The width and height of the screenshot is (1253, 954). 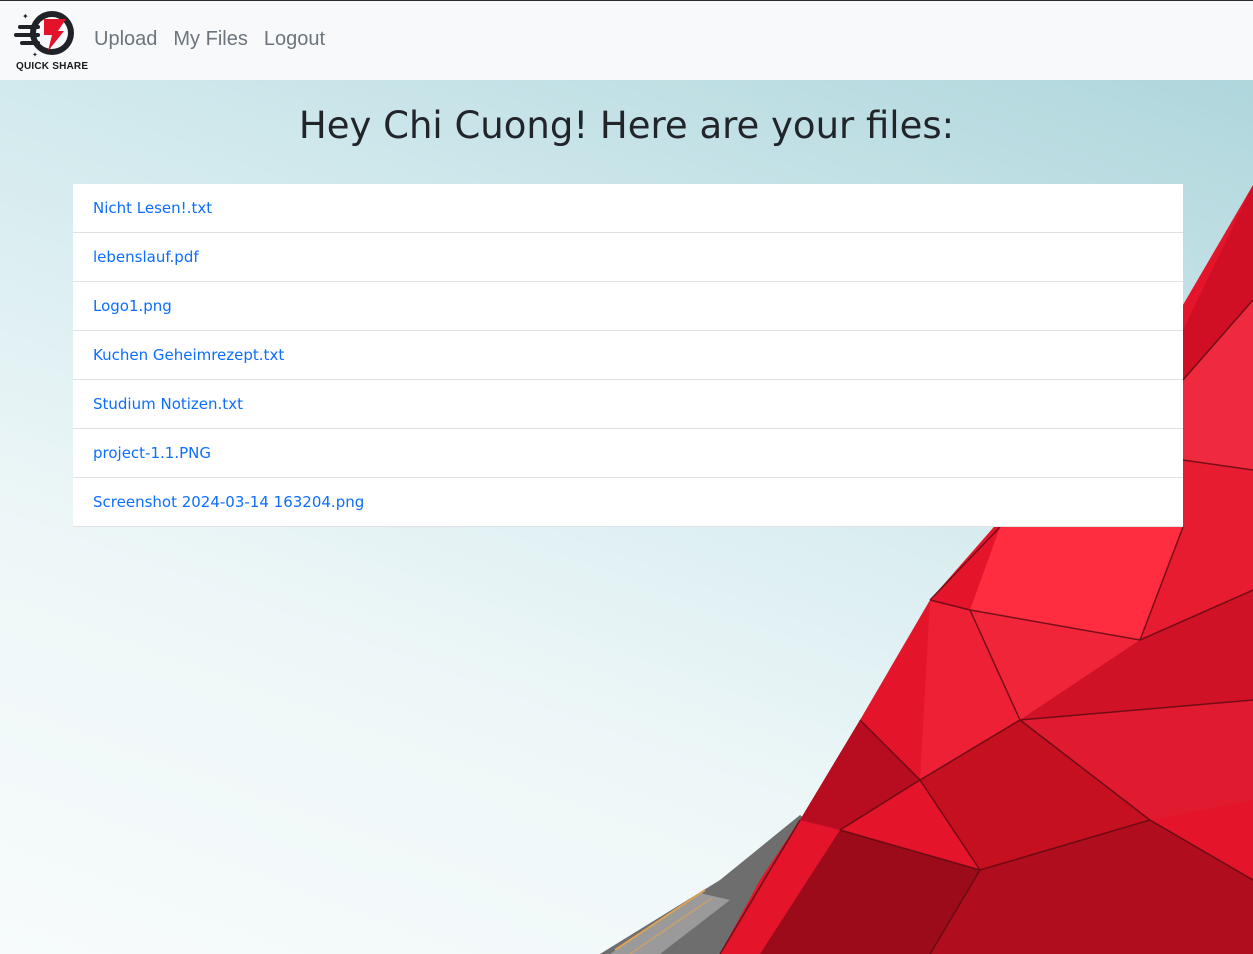 What do you see at coordinates (168, 404) in the screenshot?
I see `file-link: Studium Notizen.txt` at bounding box center [168, 404].